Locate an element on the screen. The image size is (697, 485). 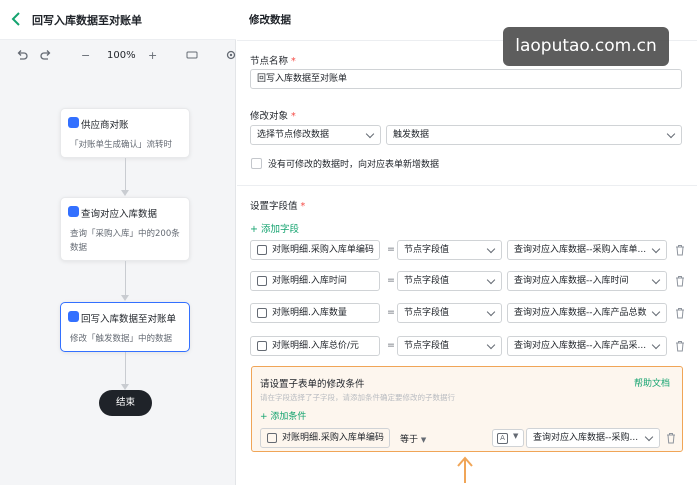
target-data-select: 触发数据 is located at coordinates (534, 135).